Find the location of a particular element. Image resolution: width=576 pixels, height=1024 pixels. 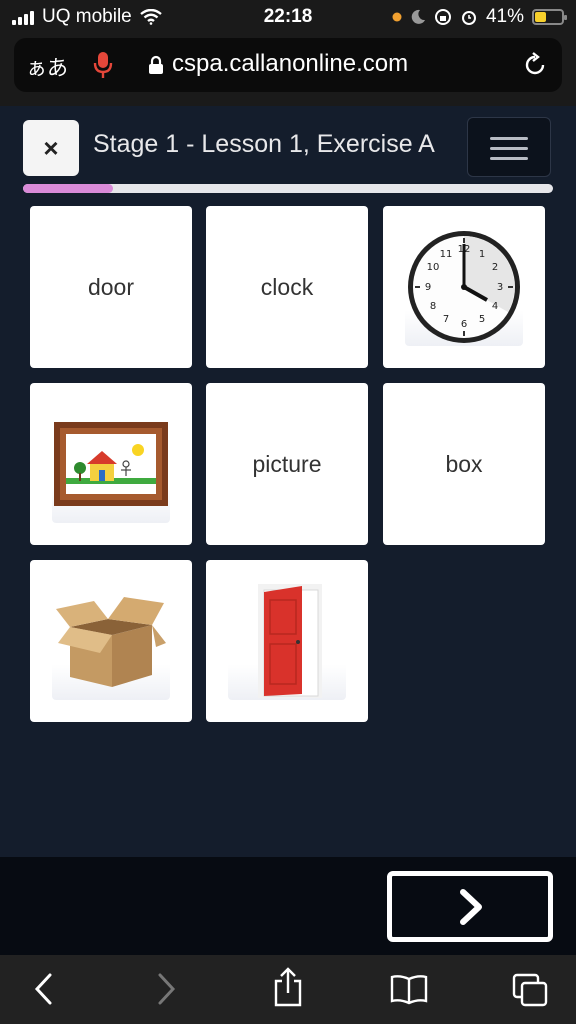

card-word: clock is located at coordinates (287, 286).